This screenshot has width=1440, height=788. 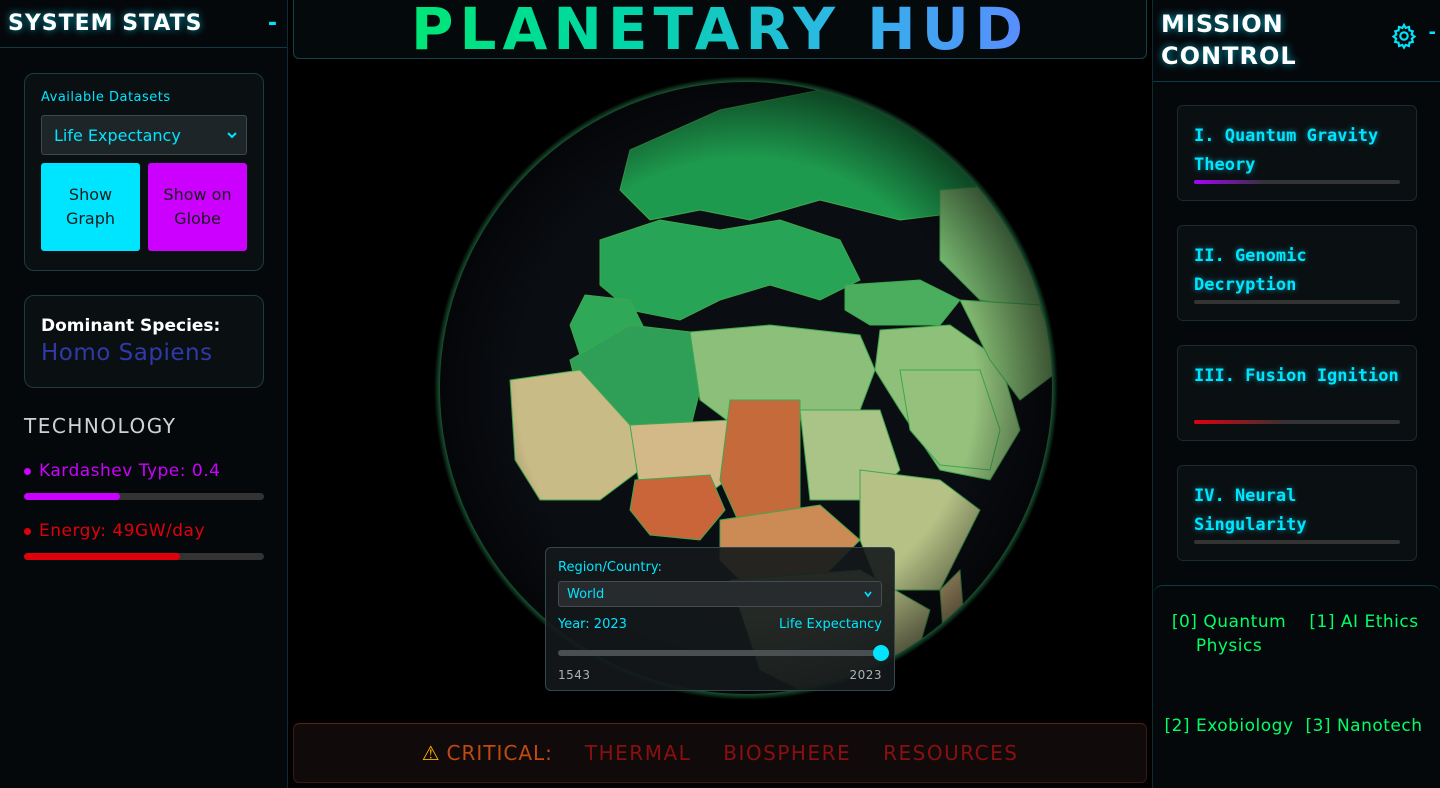 I want to click on mission-2-progress, so click(x=1297, y=302).